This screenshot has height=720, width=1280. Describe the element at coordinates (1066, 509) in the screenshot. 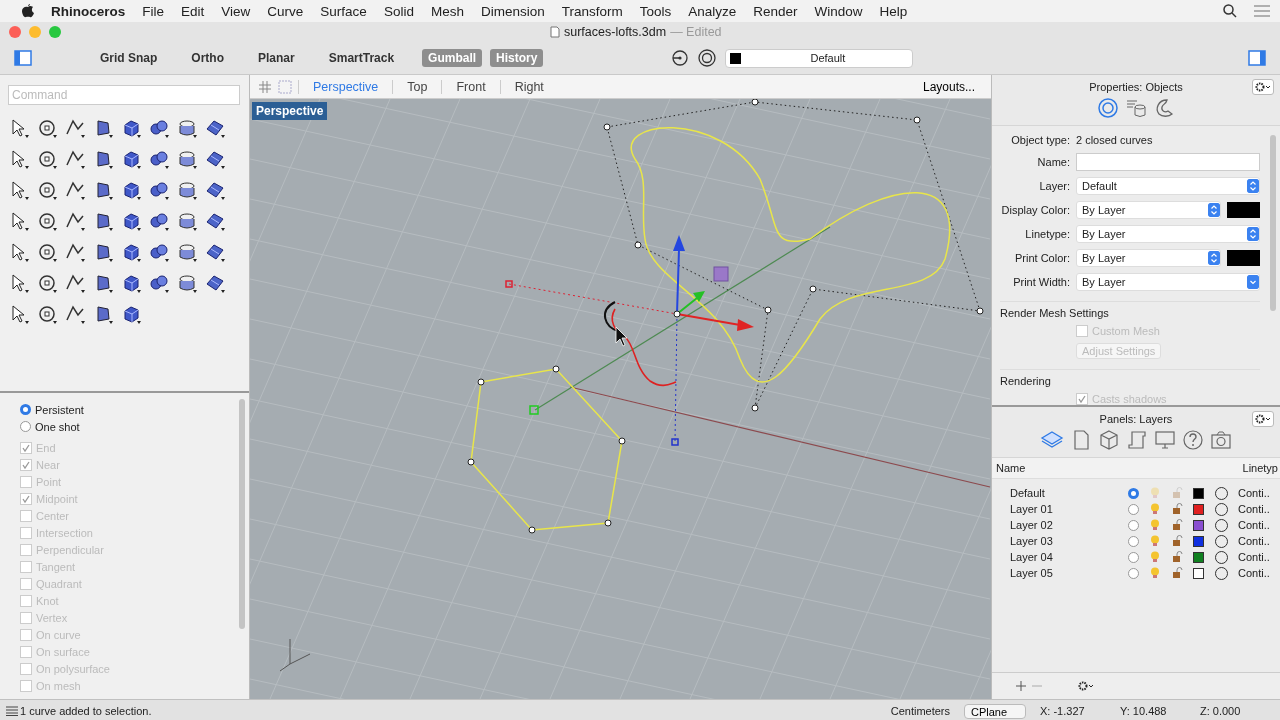

I see `layer-name: Layer 01` at that location.